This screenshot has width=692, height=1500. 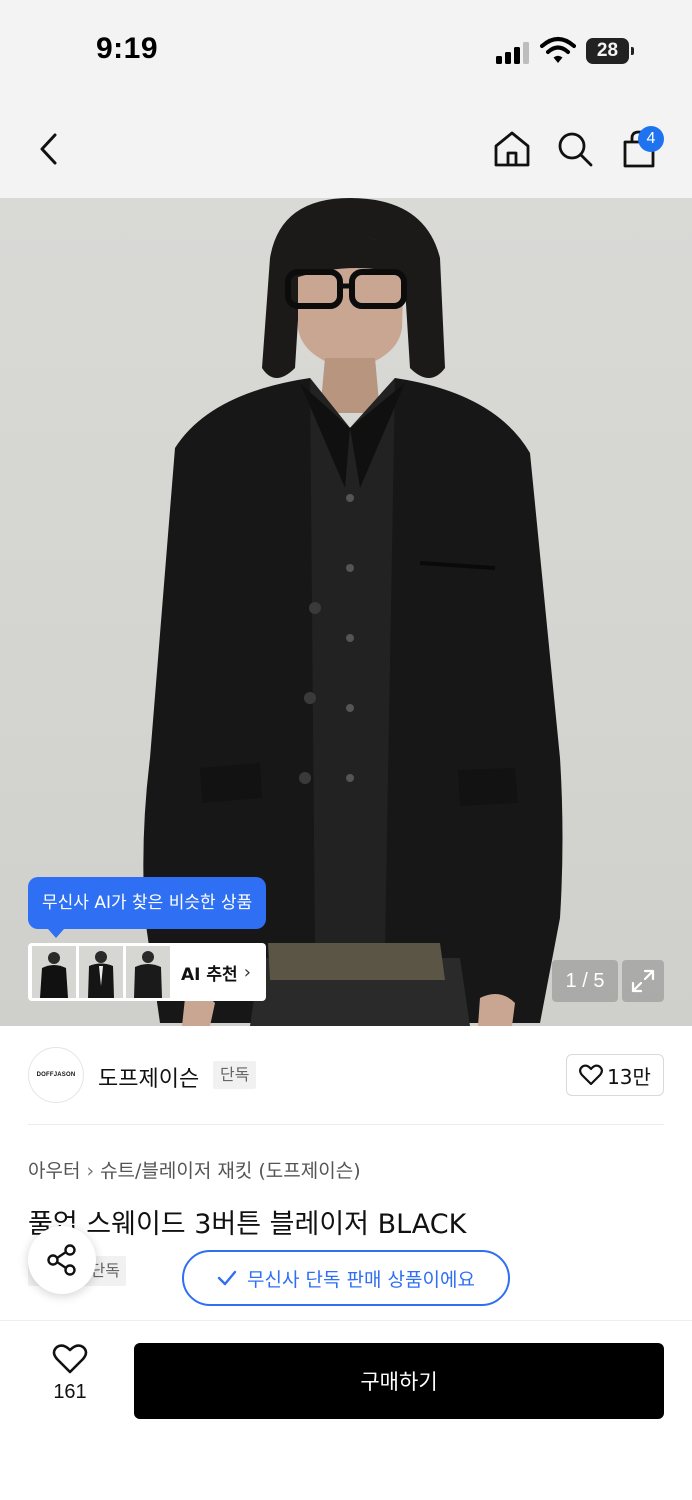 I want to click on brand-like-button: 13만, so click(x=615, y=1075).